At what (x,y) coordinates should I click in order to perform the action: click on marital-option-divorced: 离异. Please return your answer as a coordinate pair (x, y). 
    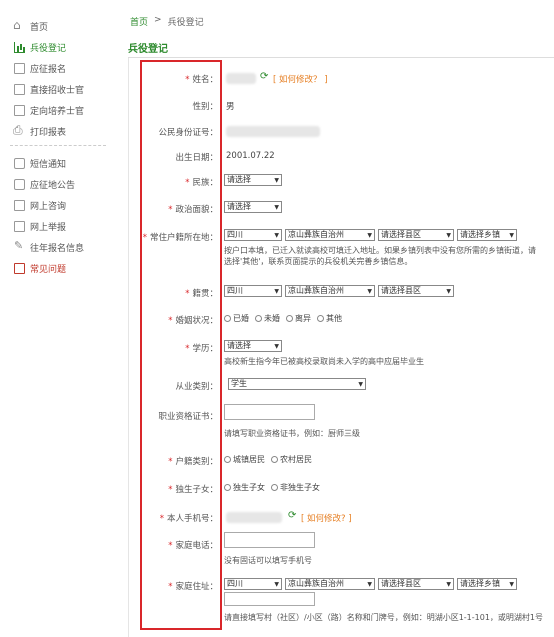
    Looking at the image, I should click on (298, 318).